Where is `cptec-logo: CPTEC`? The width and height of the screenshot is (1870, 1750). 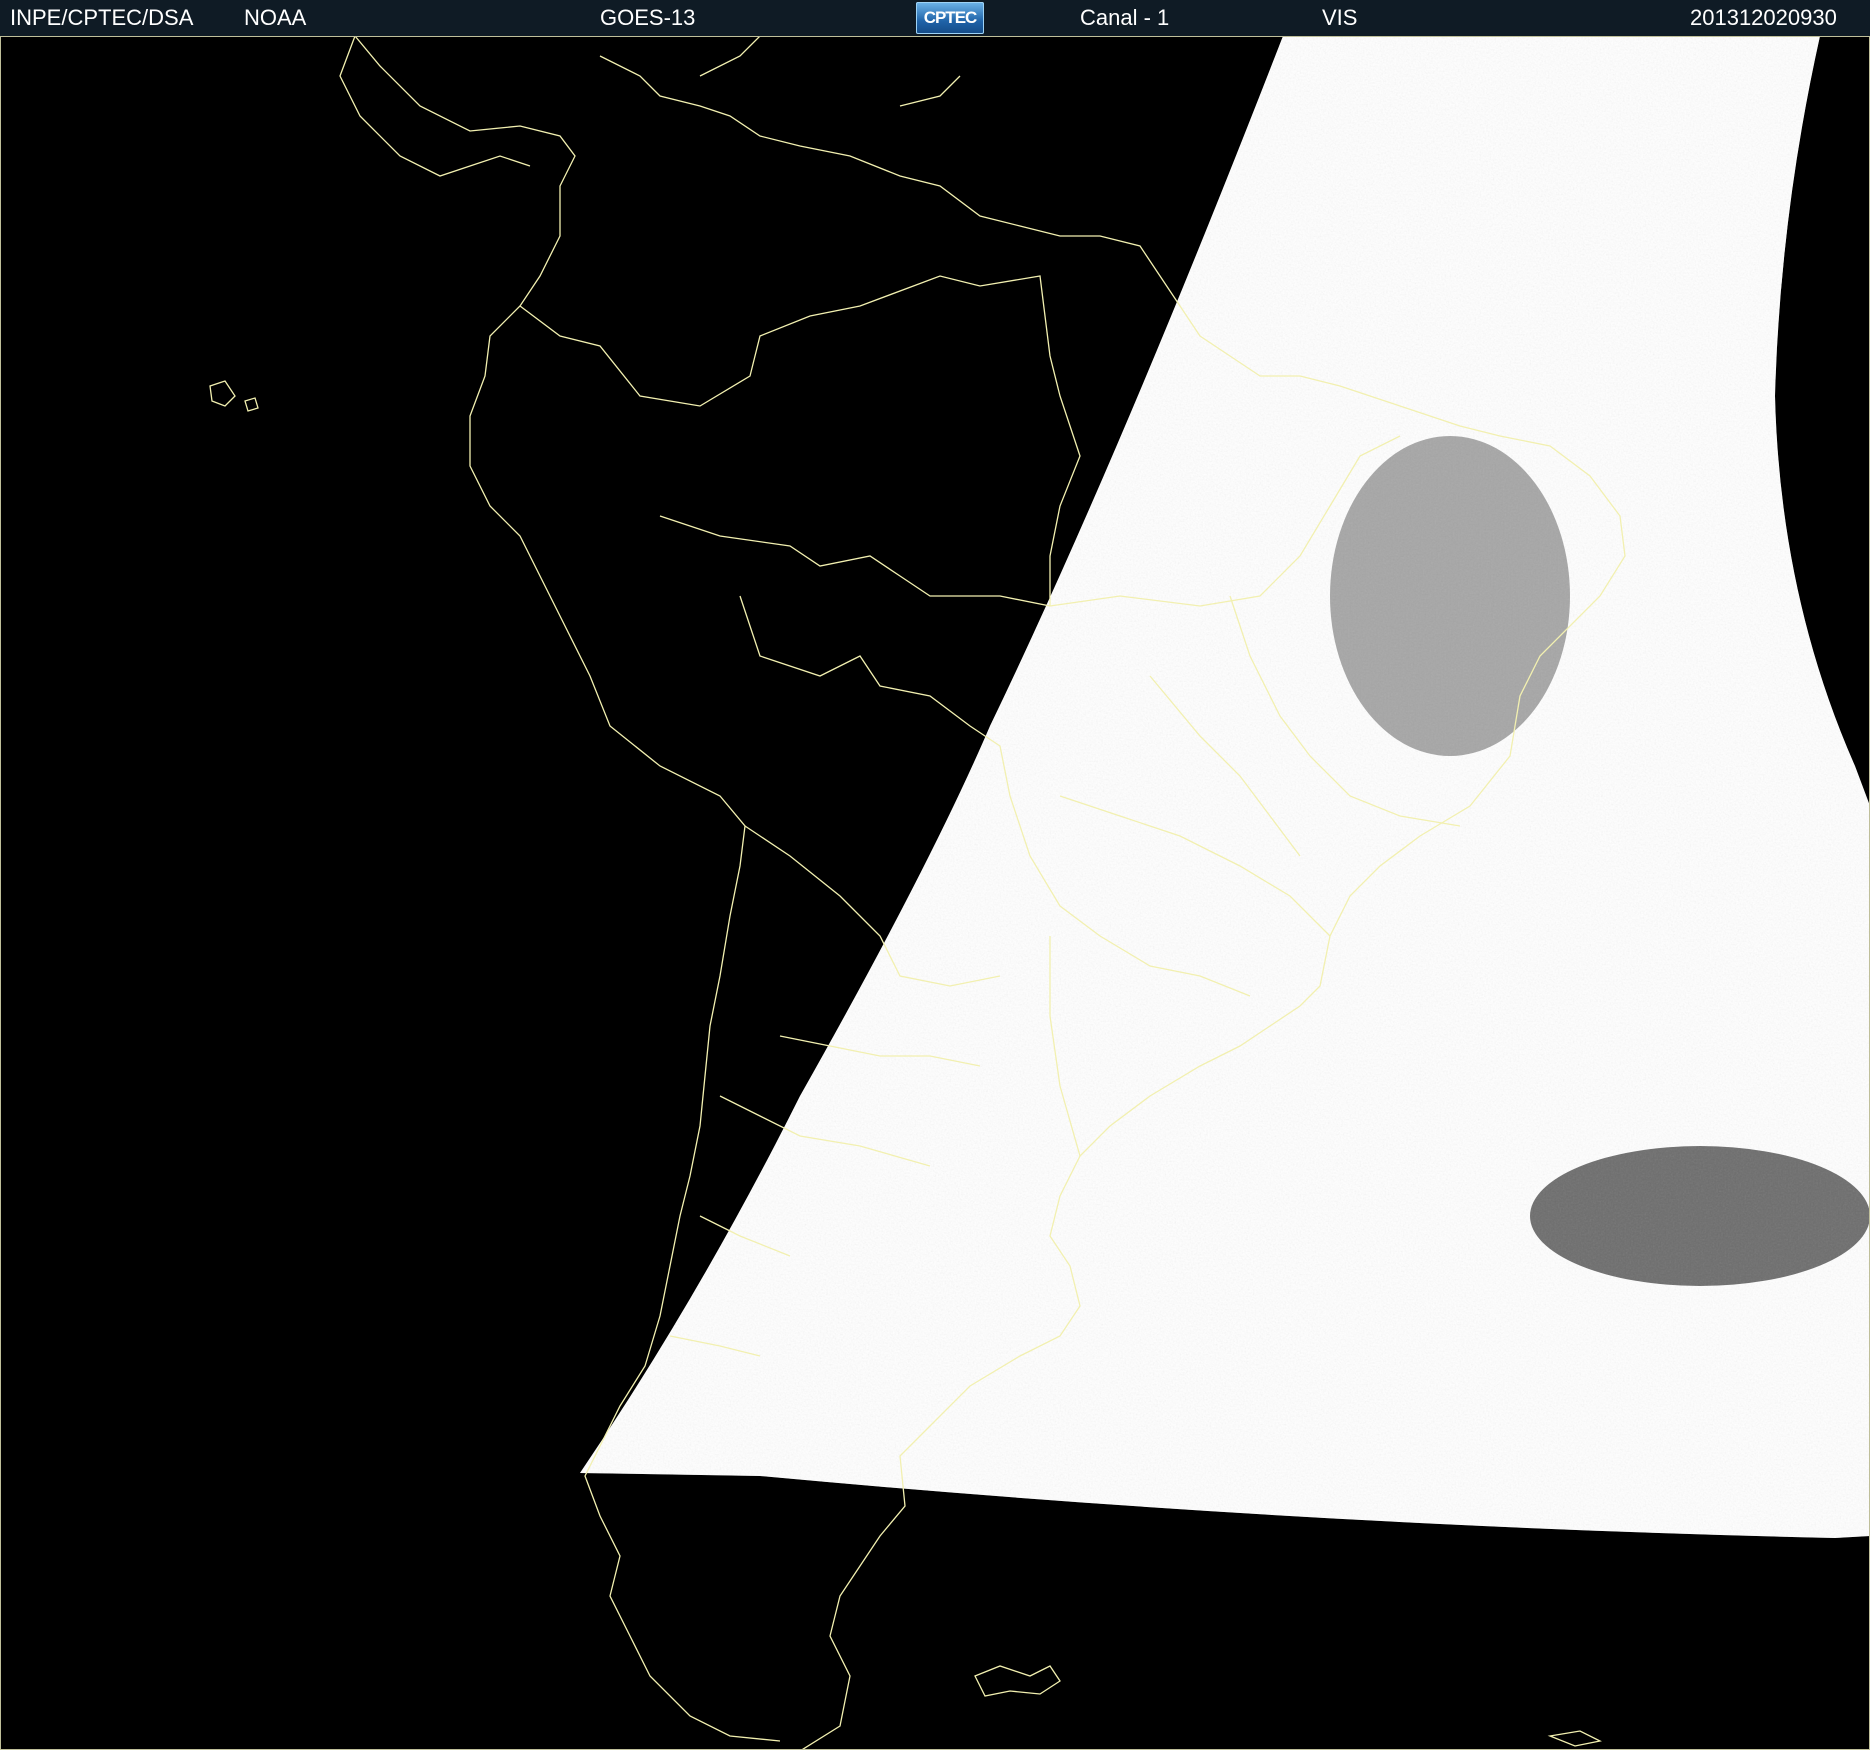 cptec-logo: CPTEC is located at coordinates (950, 18).